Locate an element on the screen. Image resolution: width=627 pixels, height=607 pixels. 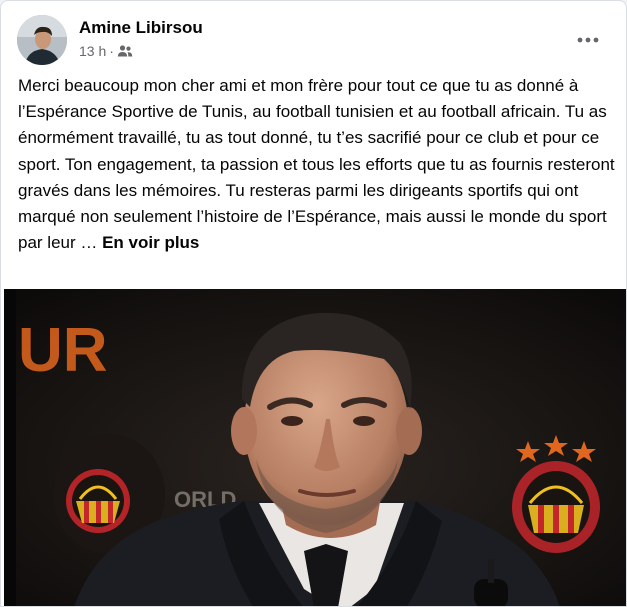
post-header: Amine Libirsou 13 h · is located at coordinates (313, 41).